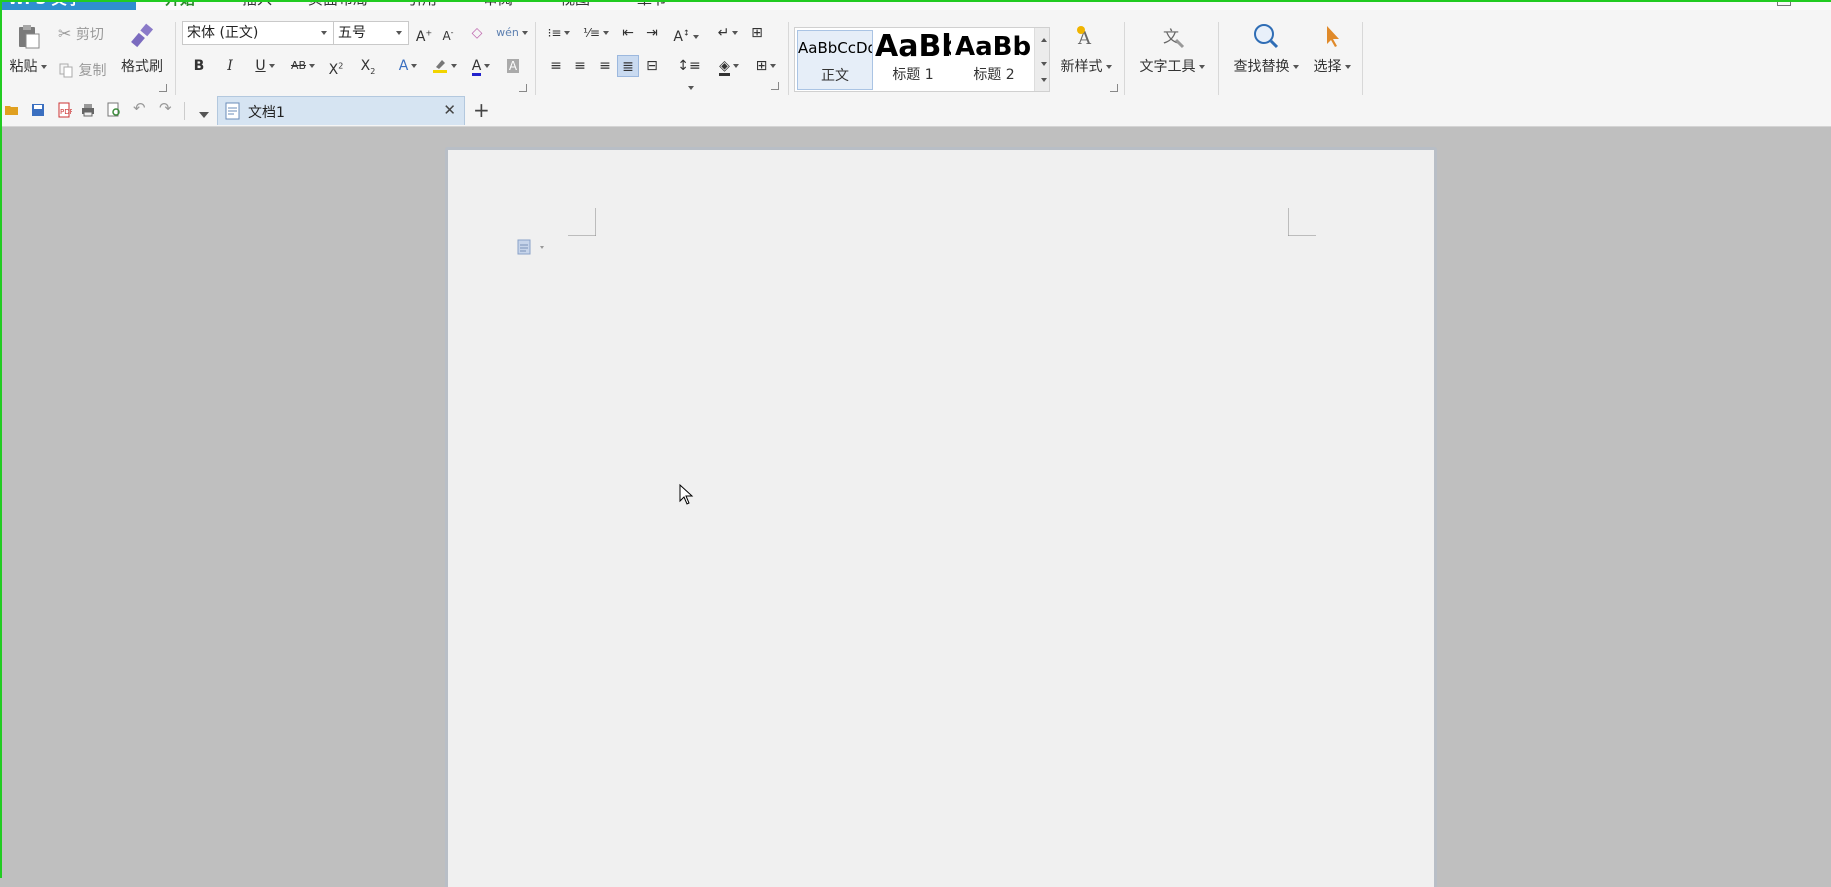 The image size is (1831, 887). I want to click on align-left-icon: ≡, so click(556, 66).